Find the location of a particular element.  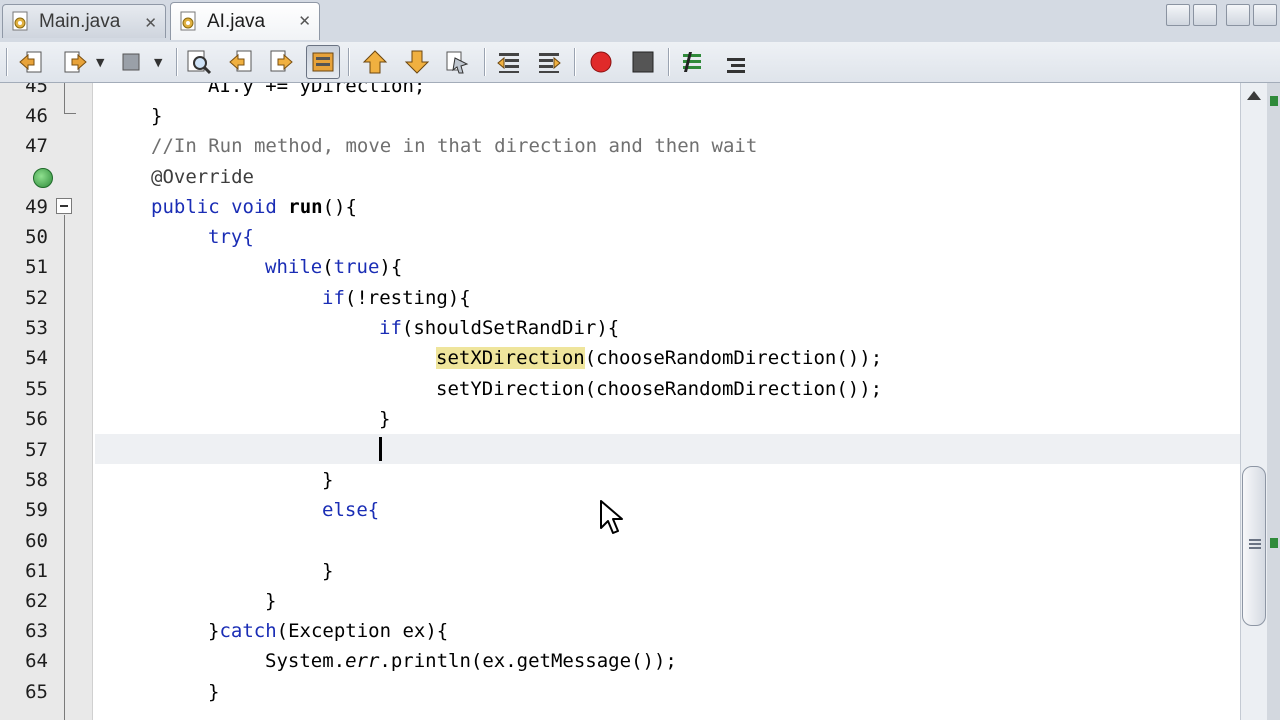

keyword-text: public void is located at coordinates (220, 207).